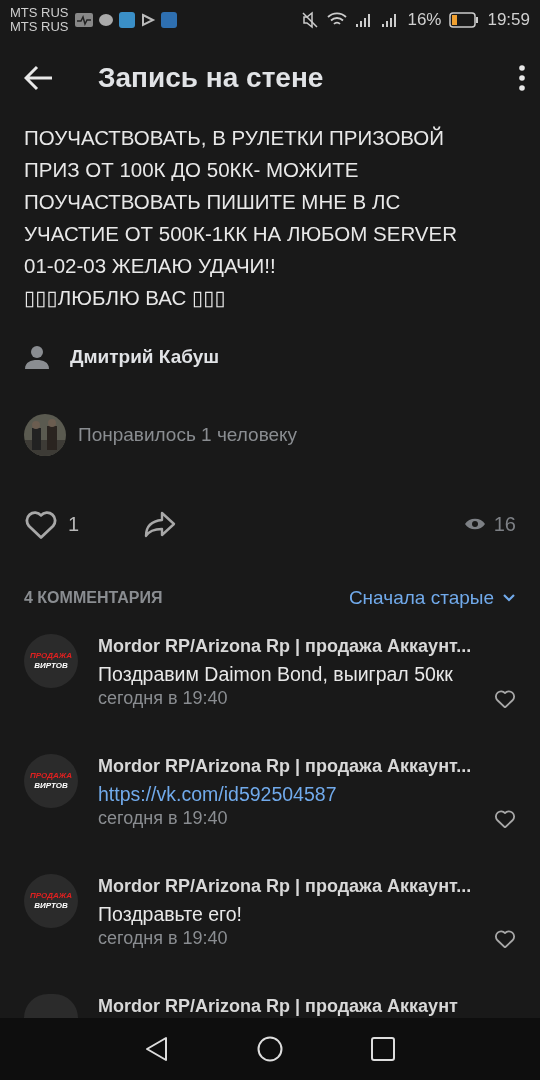 The width and height of the screenshot is (540, 1080). Describe the element at coordinates (125, 298) in the screenshot. I see `post-text-line: ▯▯▯ЛЮБЛЮ ВАС ▯▯▯` at that location.